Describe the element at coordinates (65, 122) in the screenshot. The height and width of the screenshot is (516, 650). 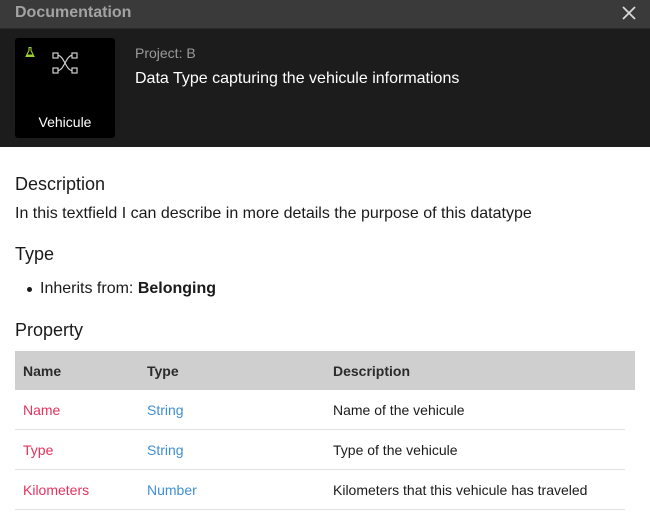
I see `tile-label: Vehicule` at that location.